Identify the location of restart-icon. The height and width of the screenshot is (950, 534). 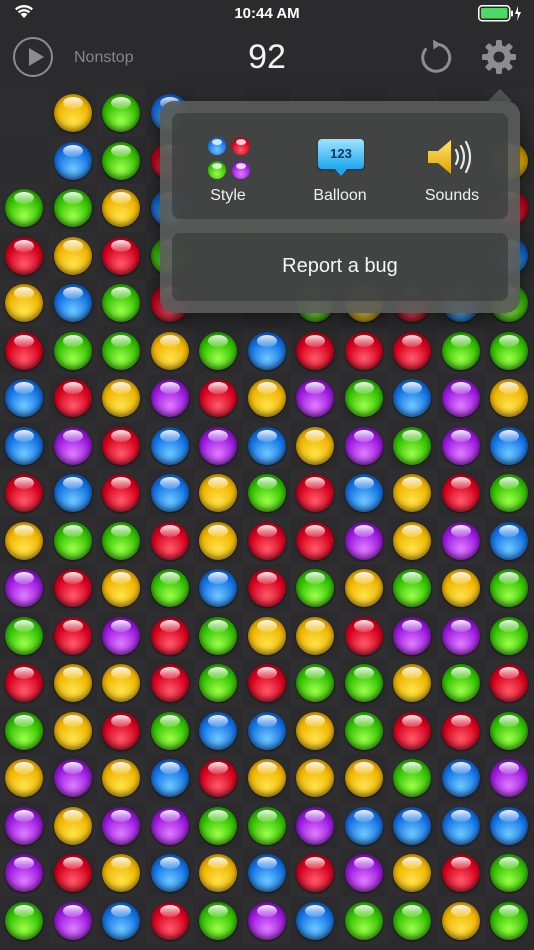
(435, 57).